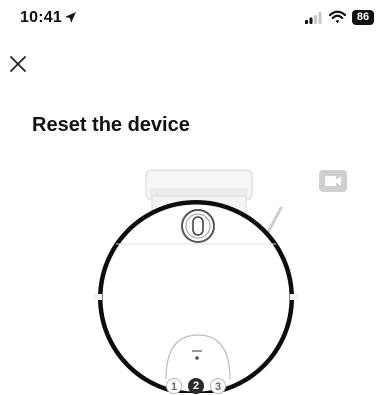 This screenshot has height=395, width=378. I want to click on step-indicator-3: 3, so click(218, 386).